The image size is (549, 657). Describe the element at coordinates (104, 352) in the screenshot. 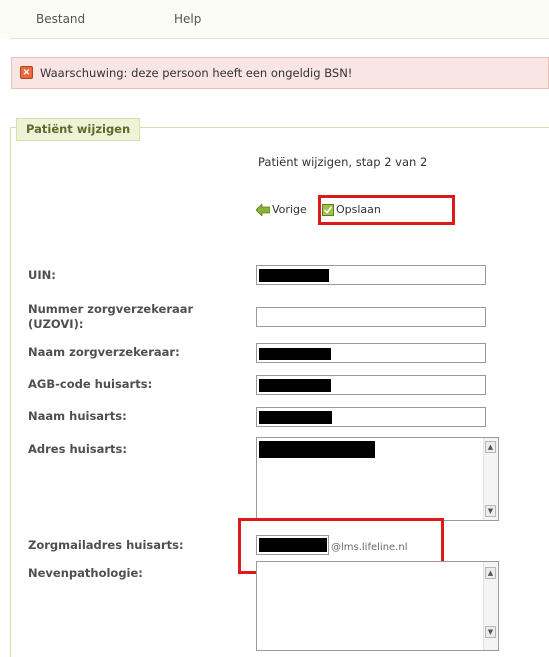

I see `label-insurer-name: Naam zorgverzekeraar:` at that location.